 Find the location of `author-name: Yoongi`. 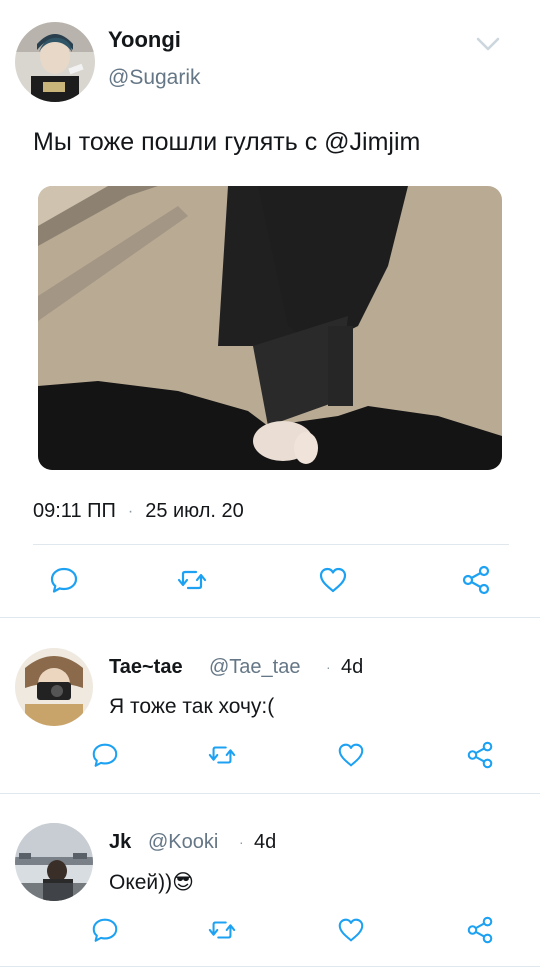

author-name: Yoongi is located at coordinates (144, 40).